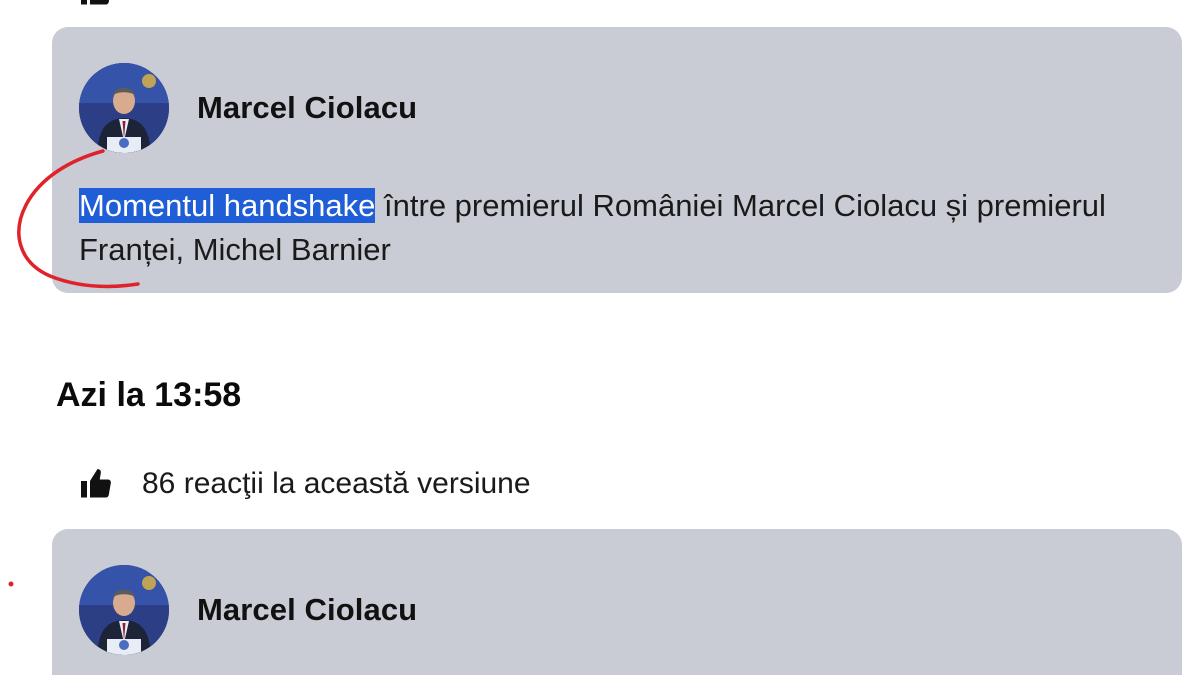 This screenshot has height=675, width=1200. I want to click on version-reactions: 86 reacţii la această versiune, so click(304, 484).